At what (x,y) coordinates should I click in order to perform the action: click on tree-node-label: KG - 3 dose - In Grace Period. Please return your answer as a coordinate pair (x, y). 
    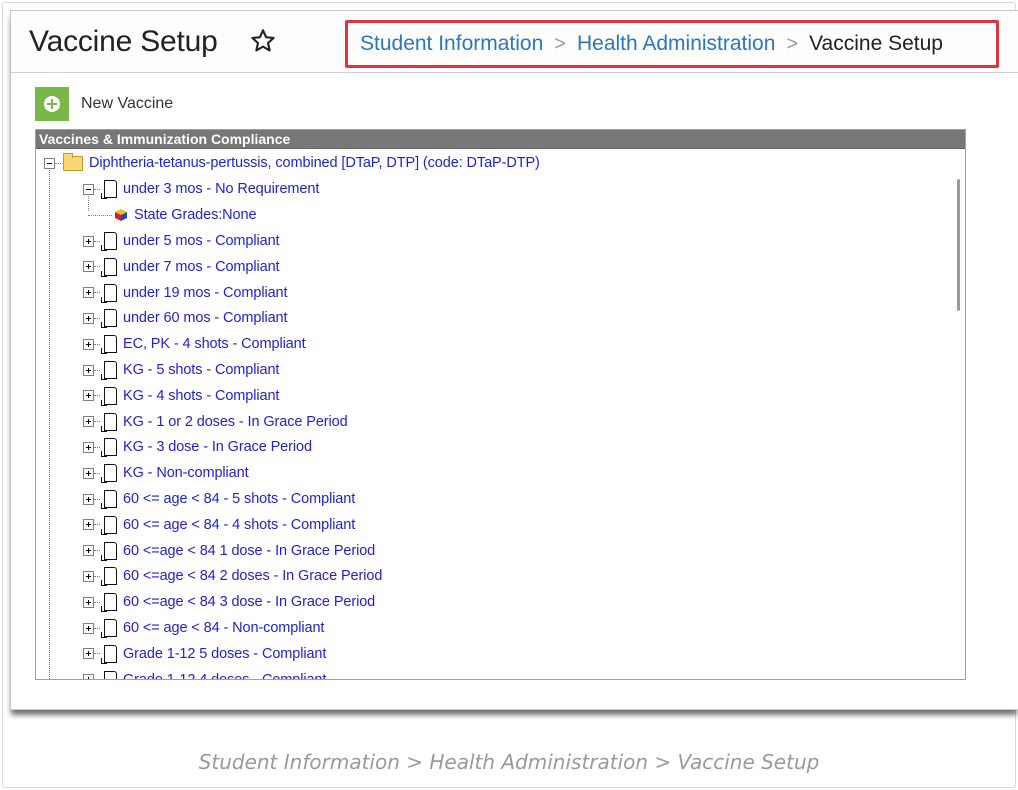
    Looking at the image, I should click on (217, 447).